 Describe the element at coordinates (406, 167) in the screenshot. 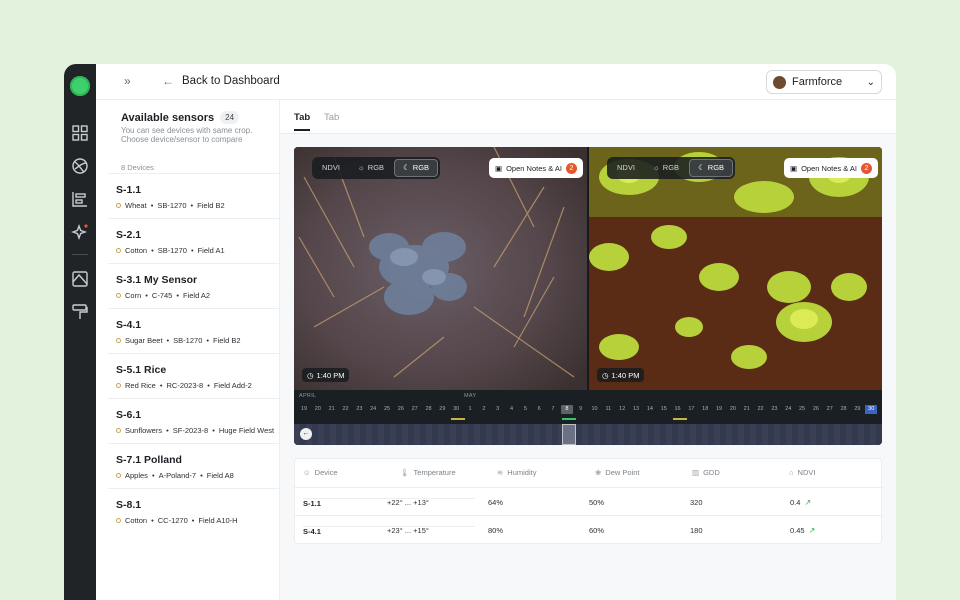

I see `moon-icon: ☾` at that location.